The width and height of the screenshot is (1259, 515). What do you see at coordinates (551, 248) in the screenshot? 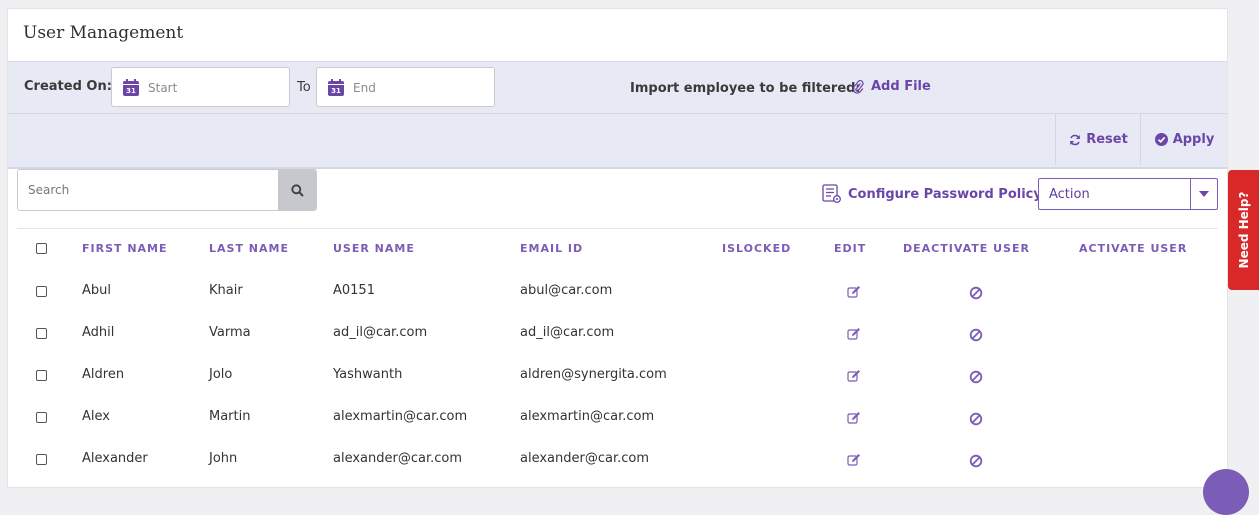
I see `column-header-email-id: EMAIL ID` at bounding box center [551, 248].